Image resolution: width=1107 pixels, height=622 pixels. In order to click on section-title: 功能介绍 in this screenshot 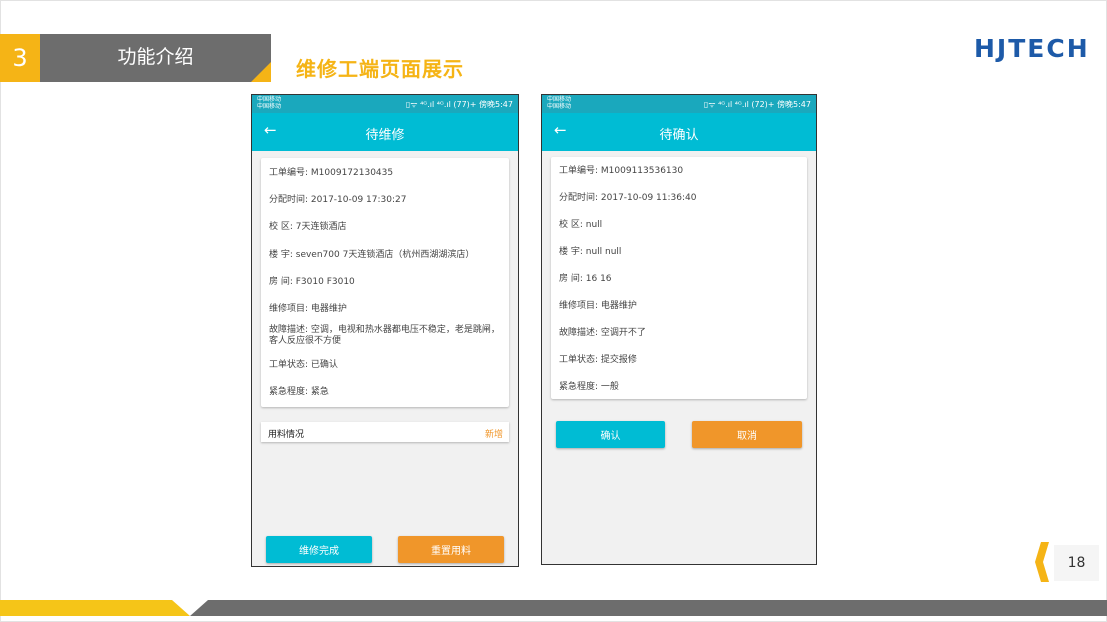, I will do `click(155, 56)`.